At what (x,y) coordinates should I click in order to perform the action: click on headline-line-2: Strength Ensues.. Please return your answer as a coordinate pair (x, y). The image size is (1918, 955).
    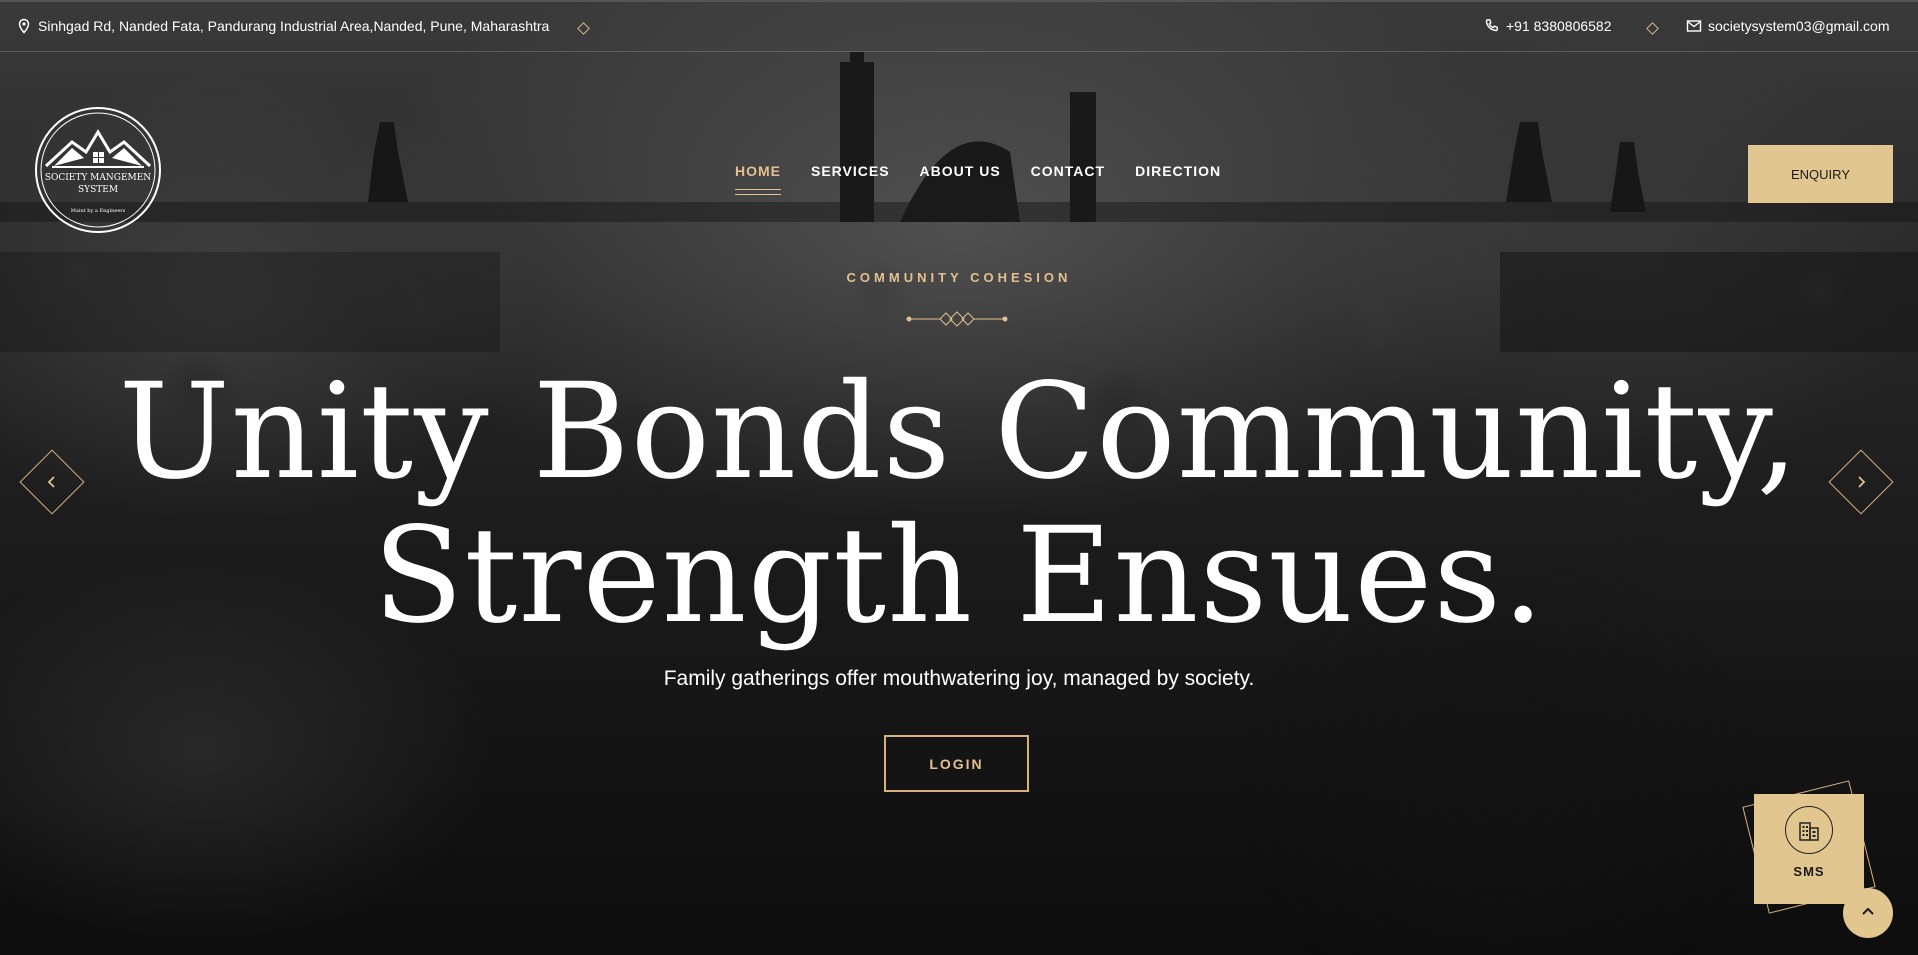
    Looking at the image, I should click on (959, 576).